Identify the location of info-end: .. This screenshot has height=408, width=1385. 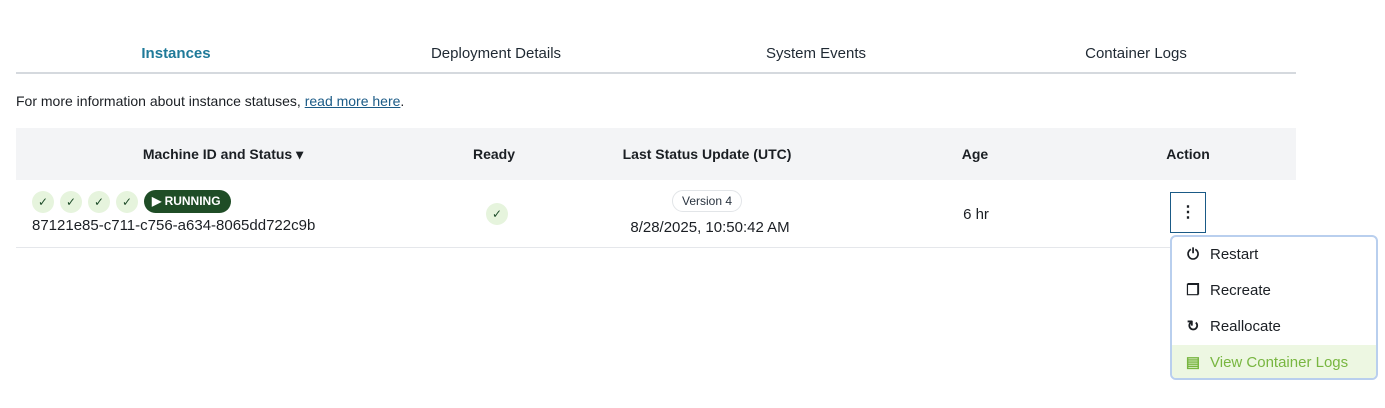
(402, 101).